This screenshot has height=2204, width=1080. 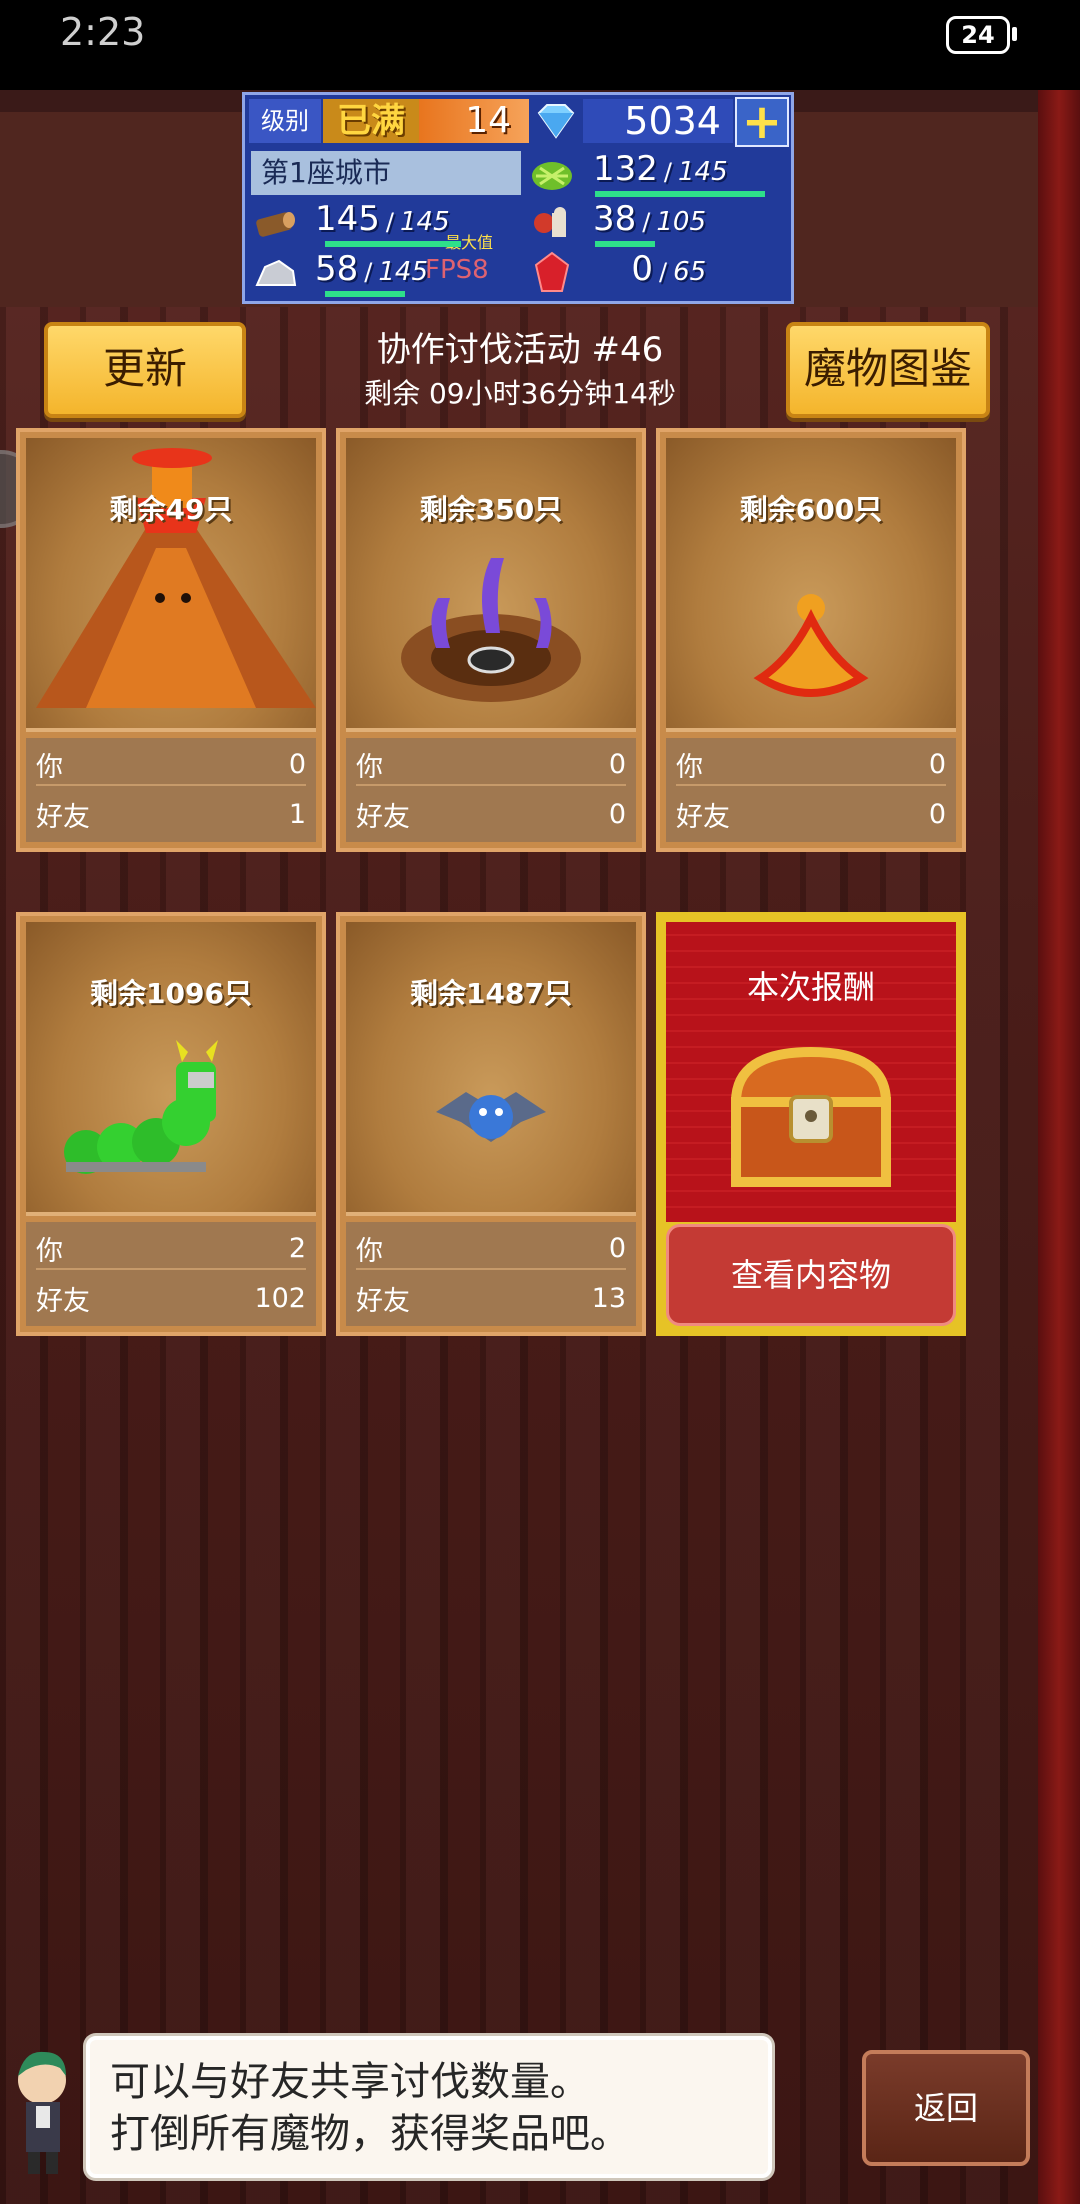 I want to click on monster-card: 剩余1096只 你2 好友 102, so click(x=171, y=1124).